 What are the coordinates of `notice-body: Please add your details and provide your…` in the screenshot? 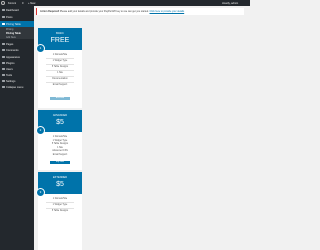 It's located at (104, 11).